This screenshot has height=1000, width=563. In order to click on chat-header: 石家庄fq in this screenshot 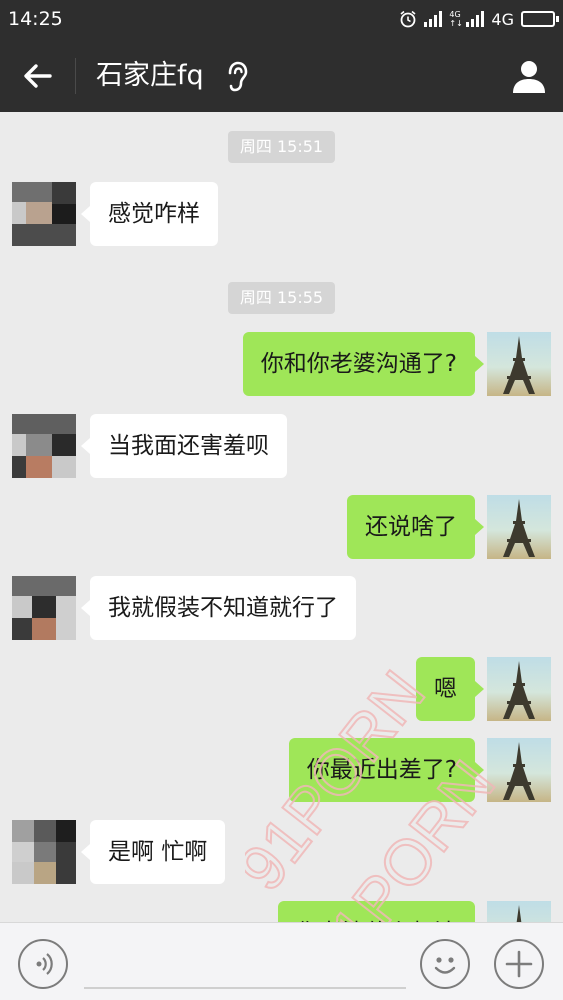, I will do `click(281, 76)`.